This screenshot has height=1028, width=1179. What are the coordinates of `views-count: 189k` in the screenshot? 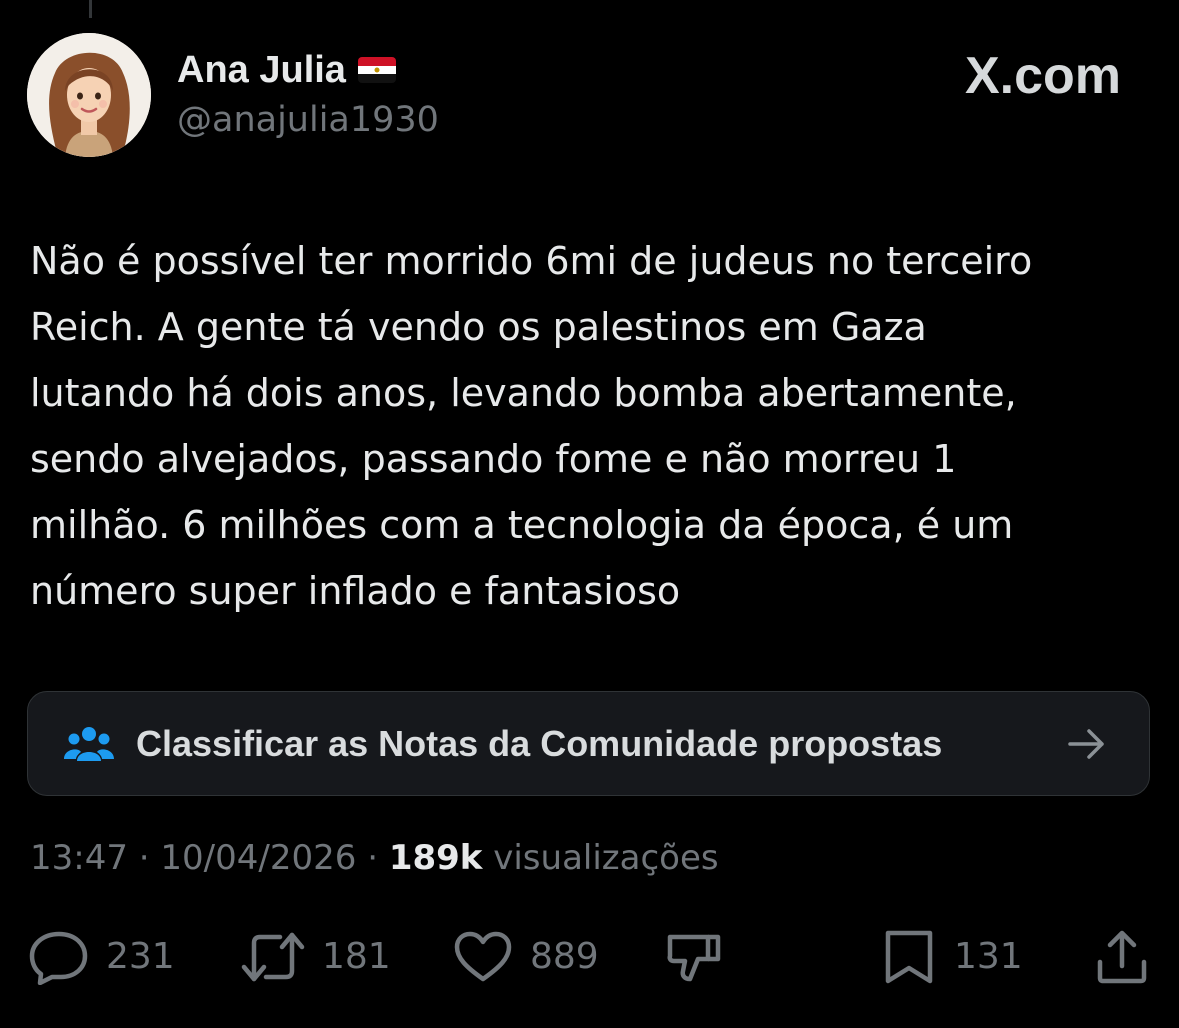 It's located at (435, 858).